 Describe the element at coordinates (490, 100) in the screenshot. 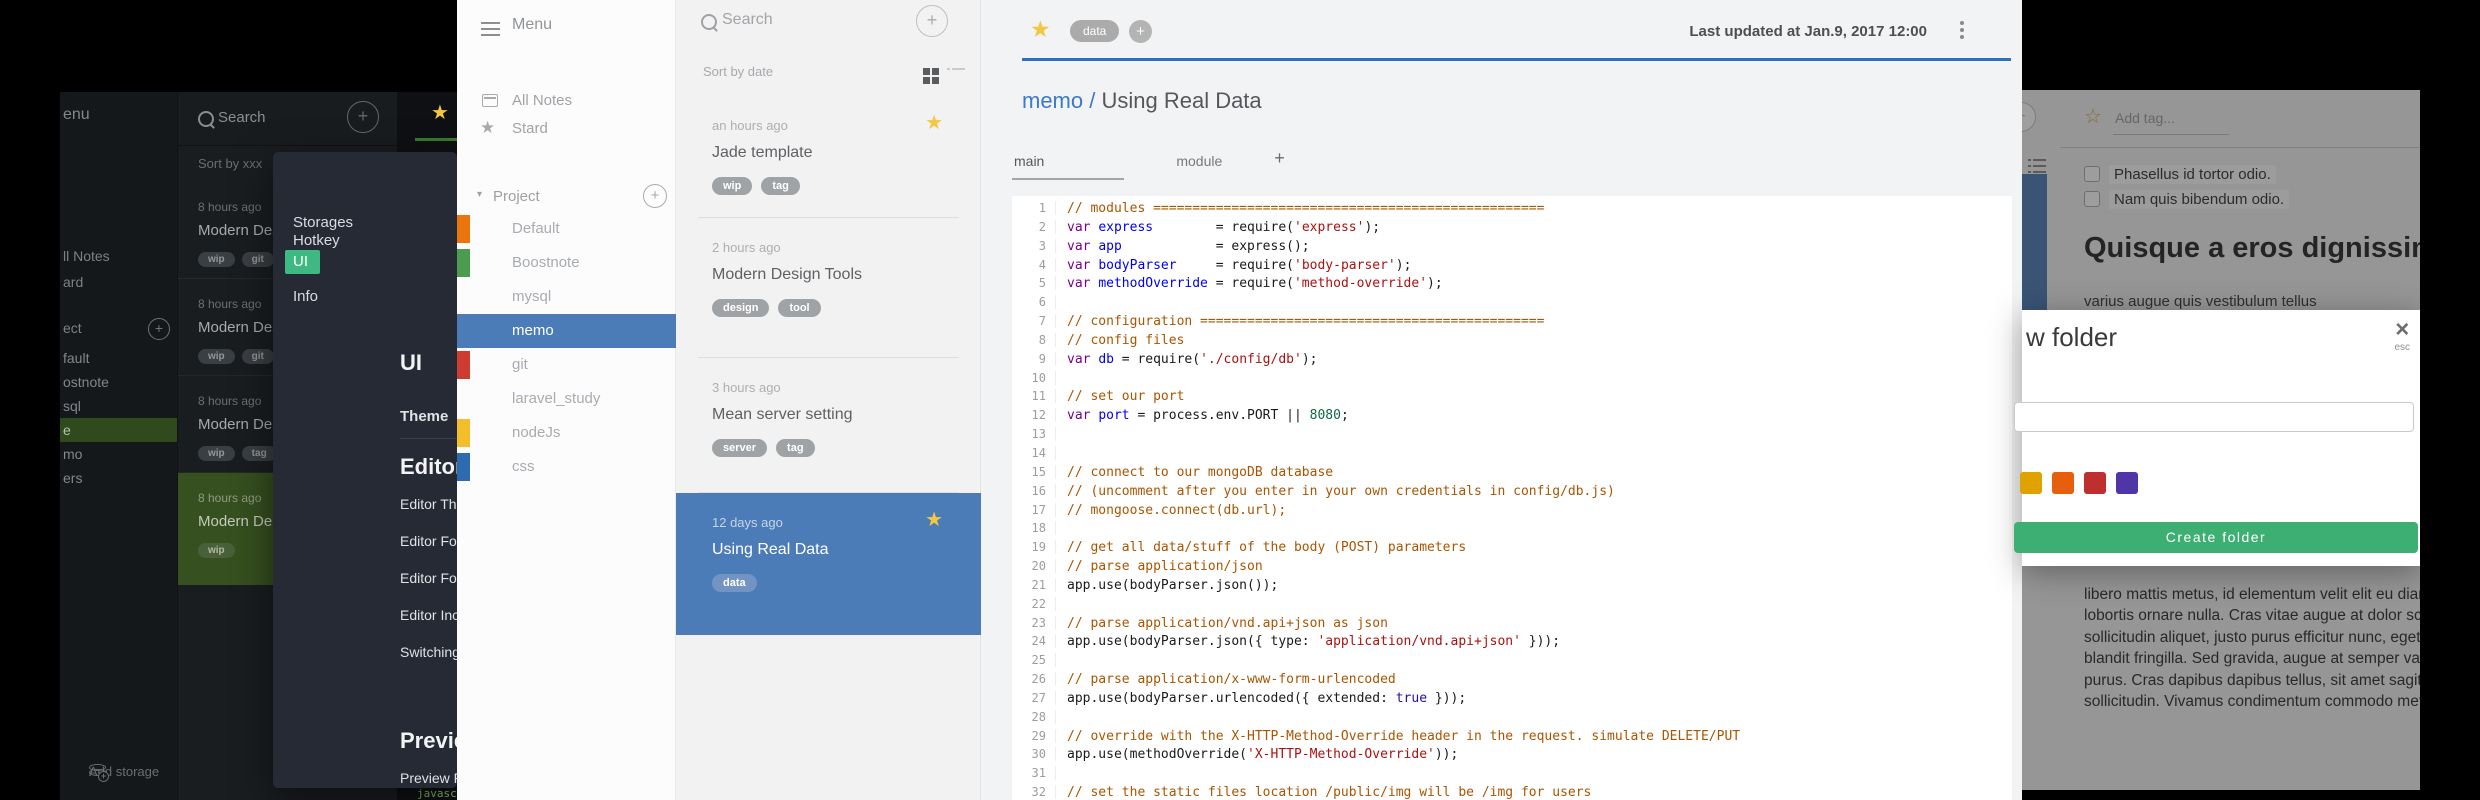

I see `all-notes-icon` at that location.